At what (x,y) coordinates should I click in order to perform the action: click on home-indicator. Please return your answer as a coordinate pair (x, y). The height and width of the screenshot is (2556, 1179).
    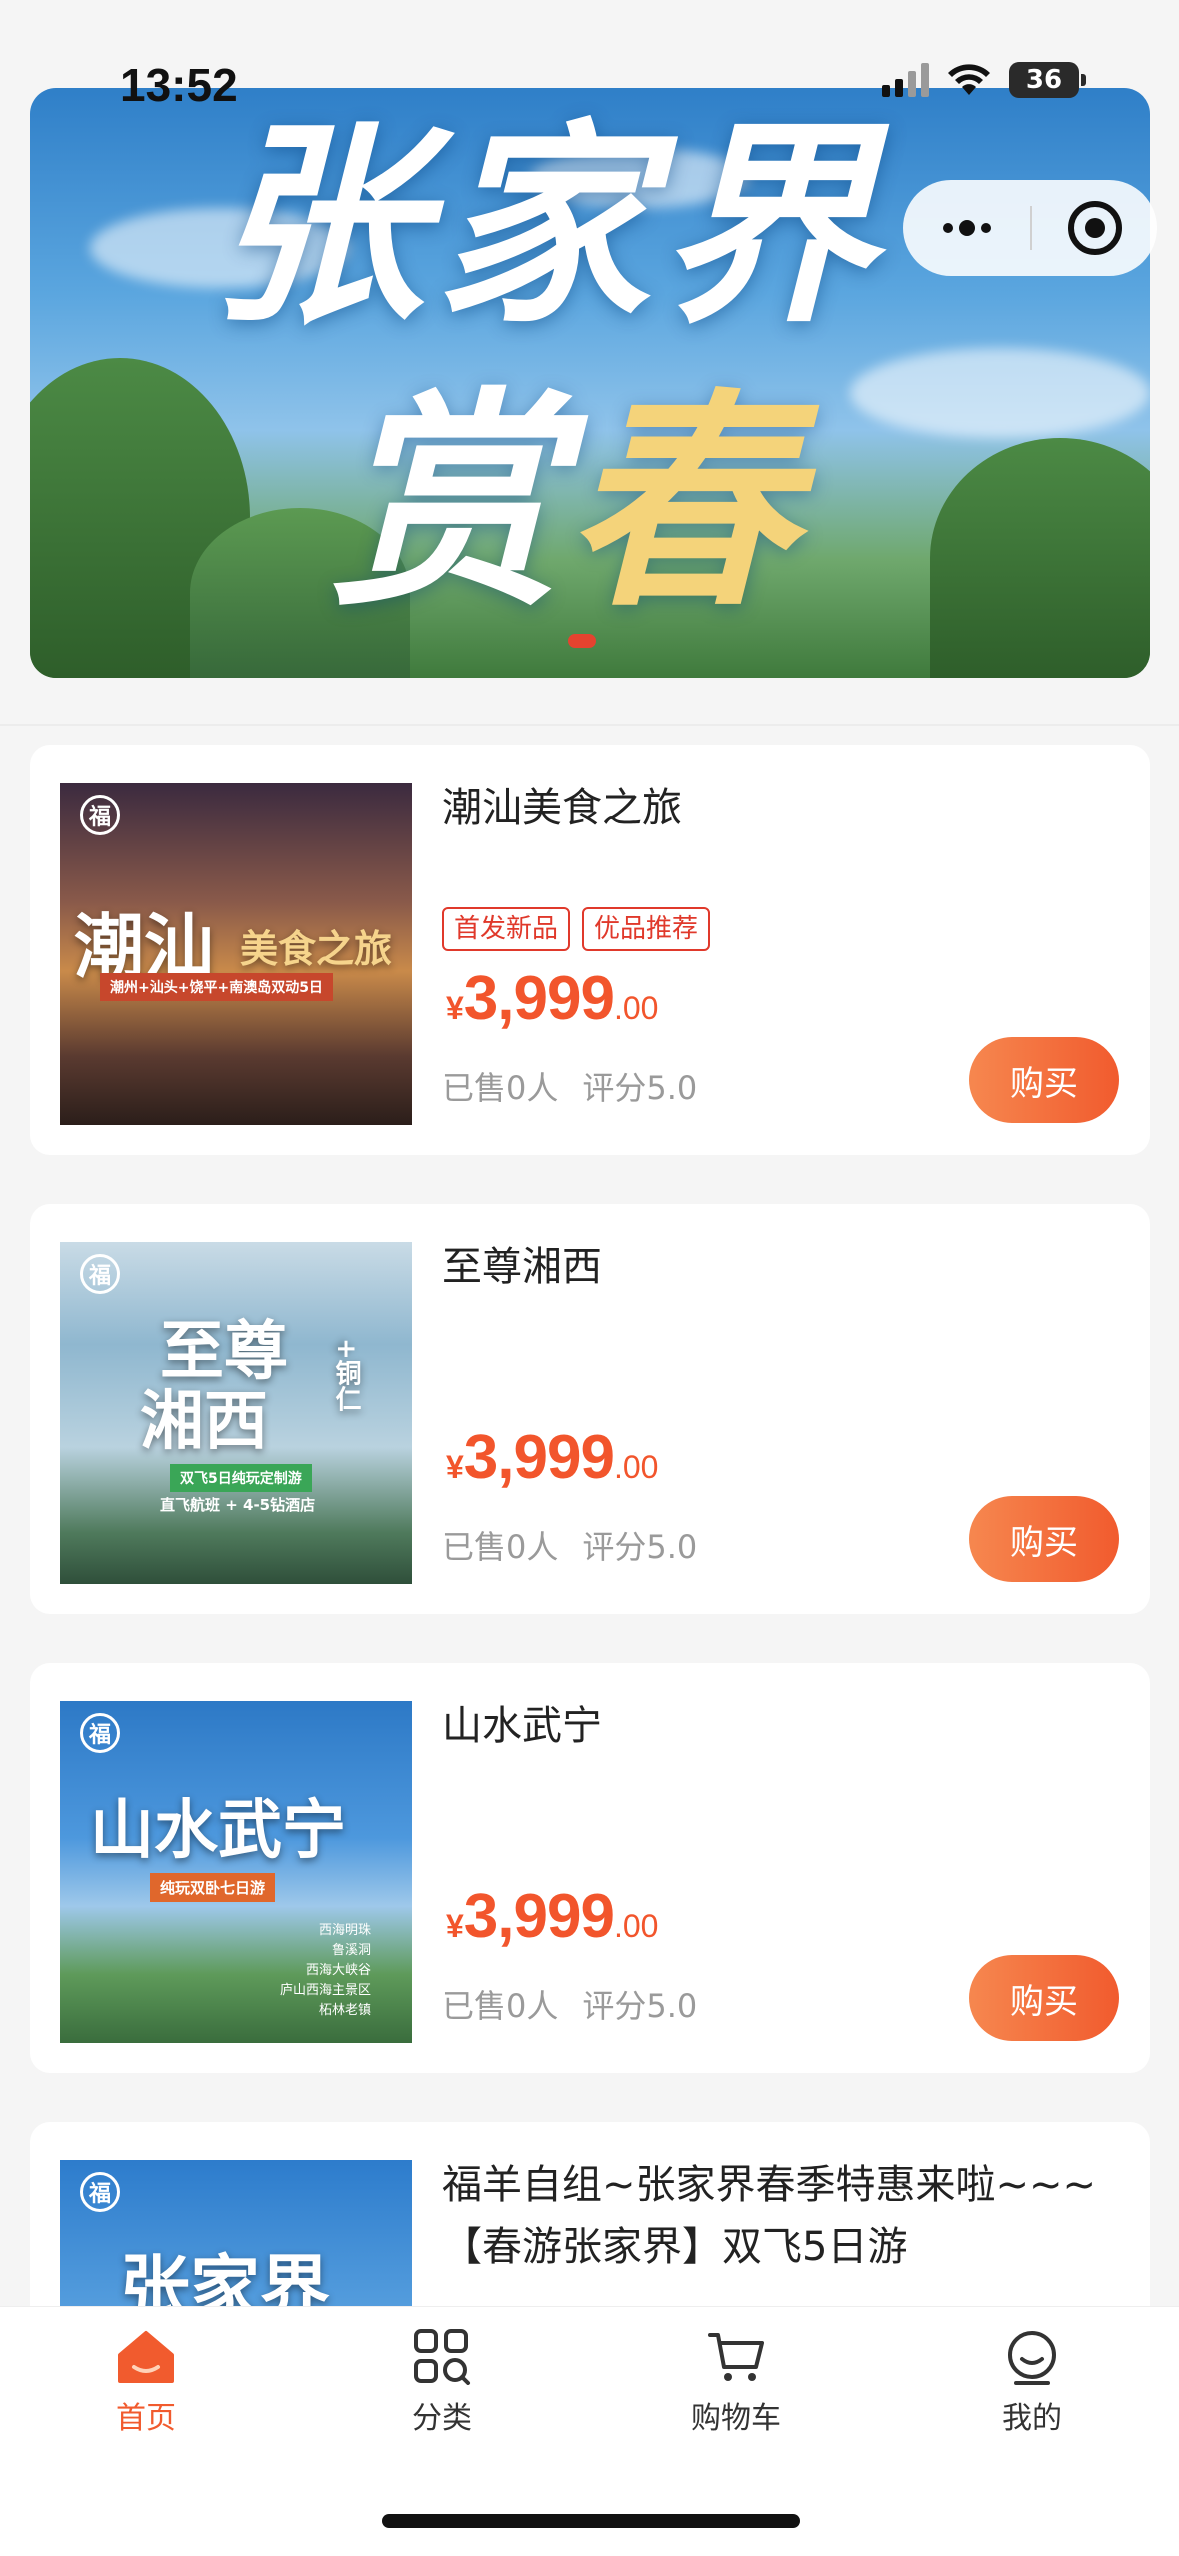
    Looking at the image, I should click on (591, 2521).